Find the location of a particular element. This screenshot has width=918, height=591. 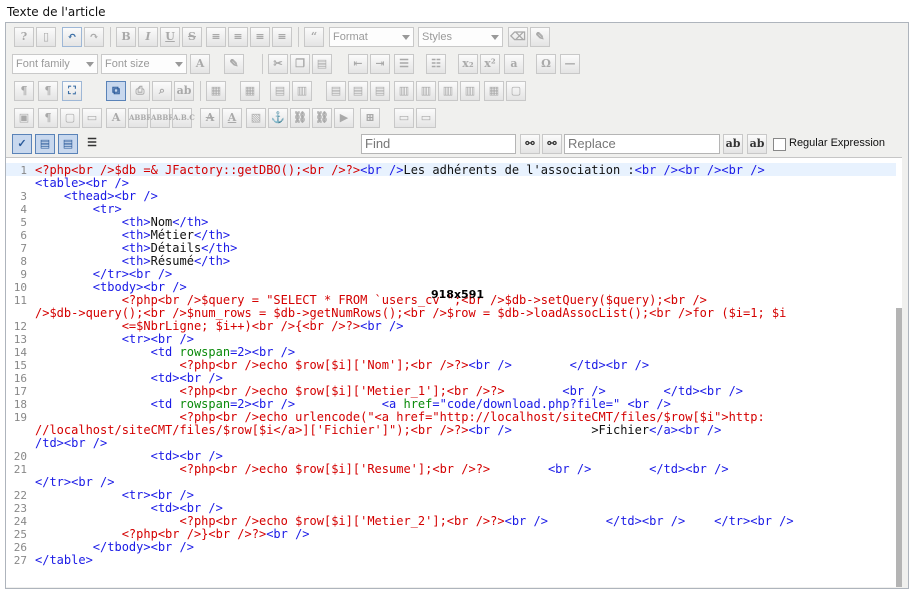

code-token: =2><br /> is located at coordinates (263, 352).